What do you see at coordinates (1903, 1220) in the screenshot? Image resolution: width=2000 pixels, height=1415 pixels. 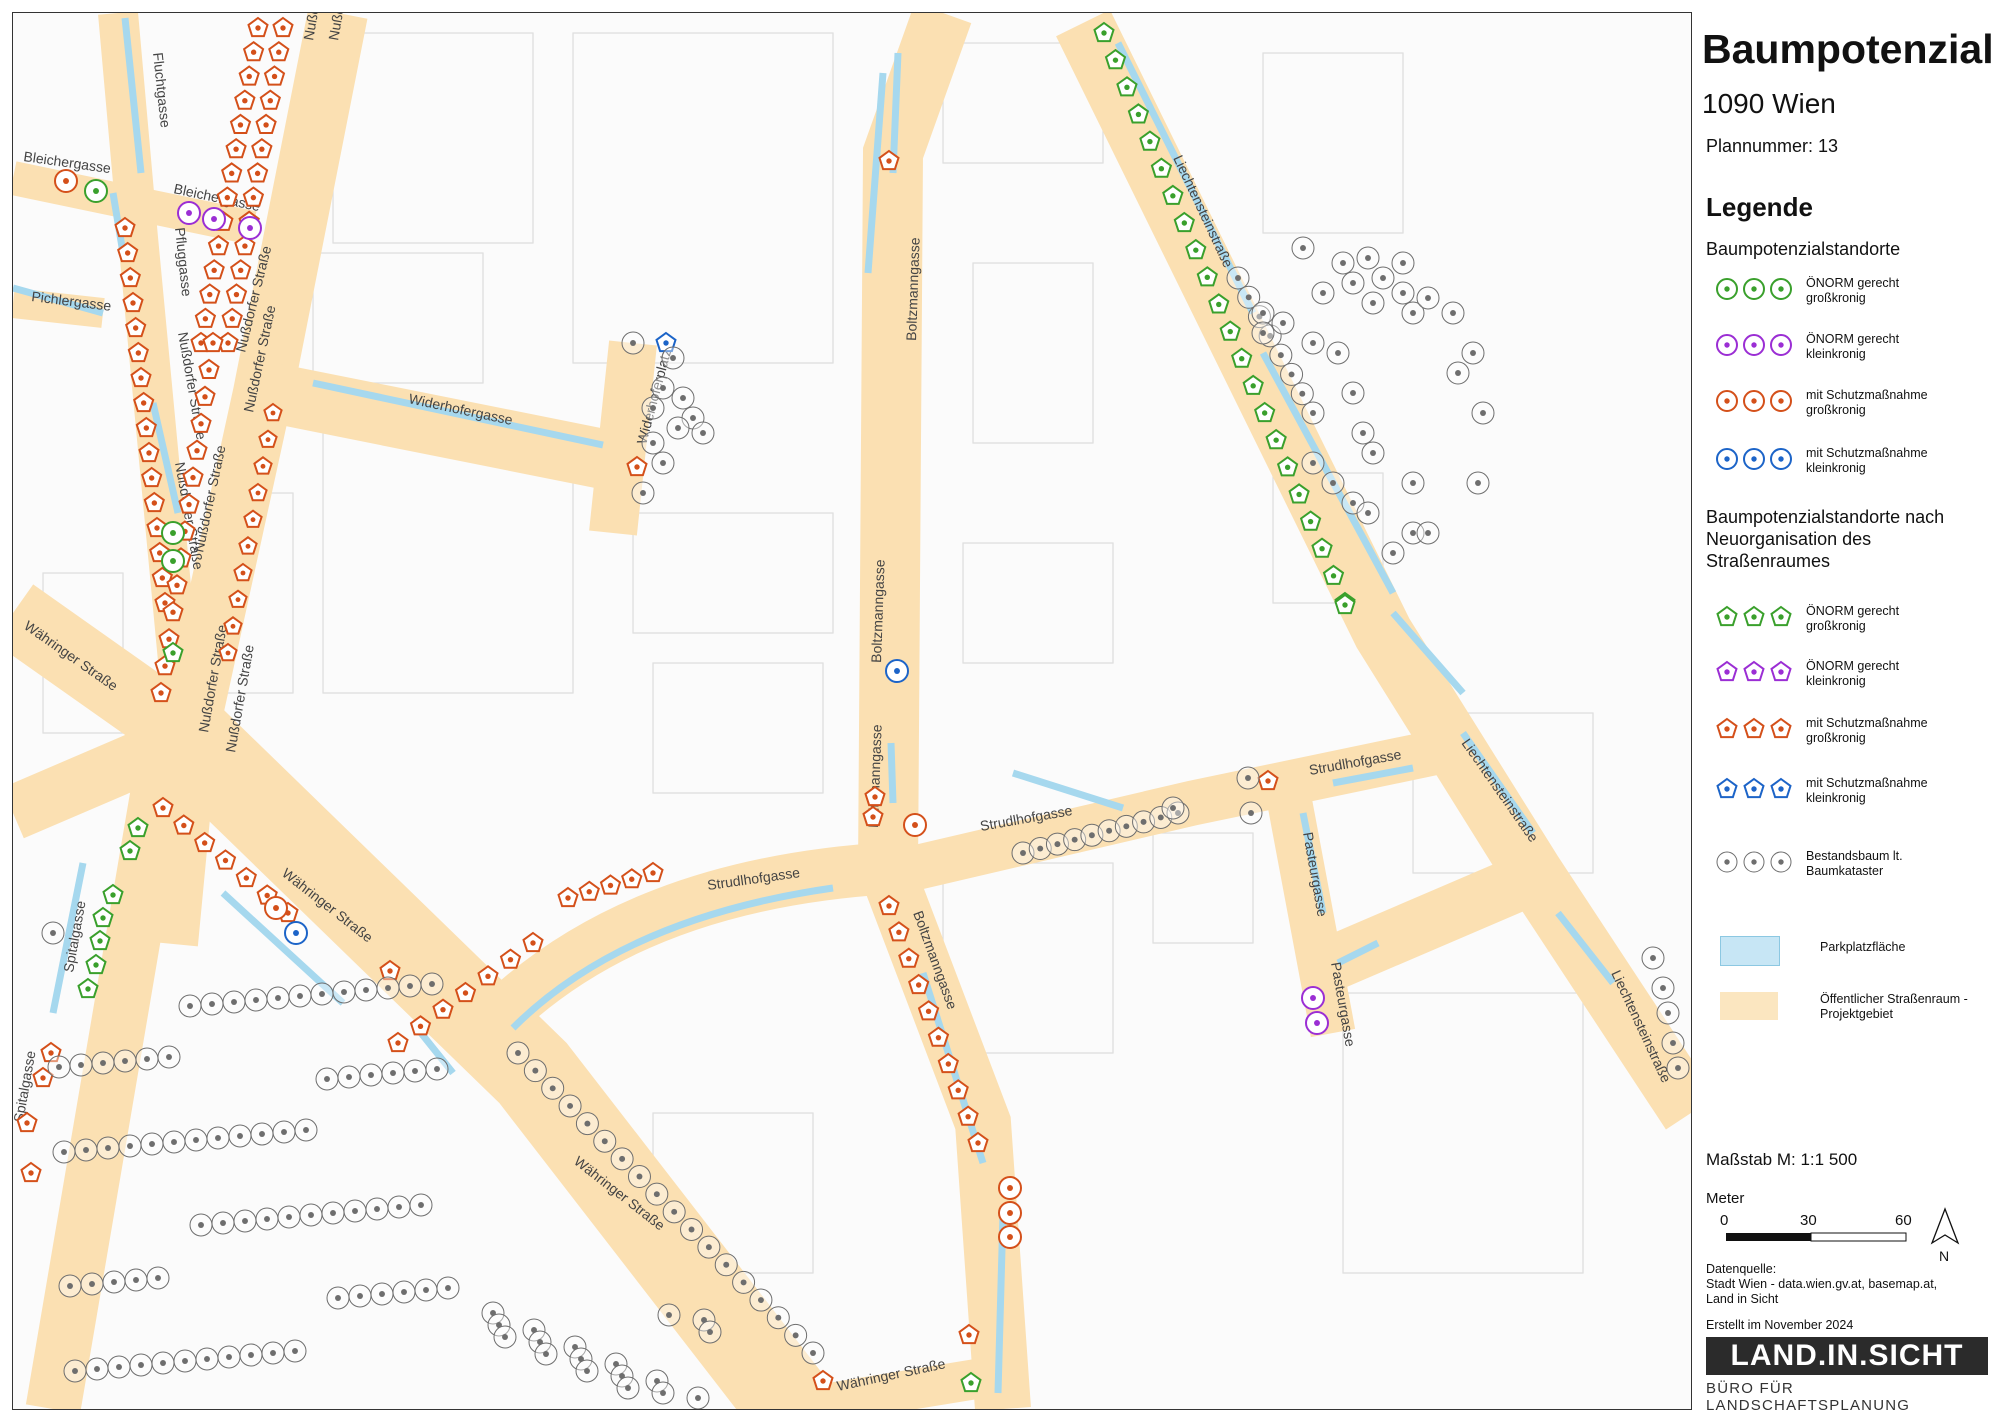 I see `scale-tick: 60` at bounding box center [1903, 1220].